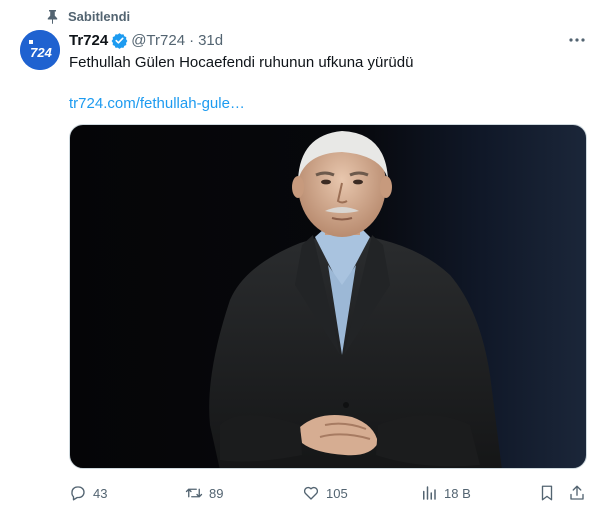 The image size is (602, 513). I want to click on pinned-indicator: Sabitlendi, so click(88, 16).